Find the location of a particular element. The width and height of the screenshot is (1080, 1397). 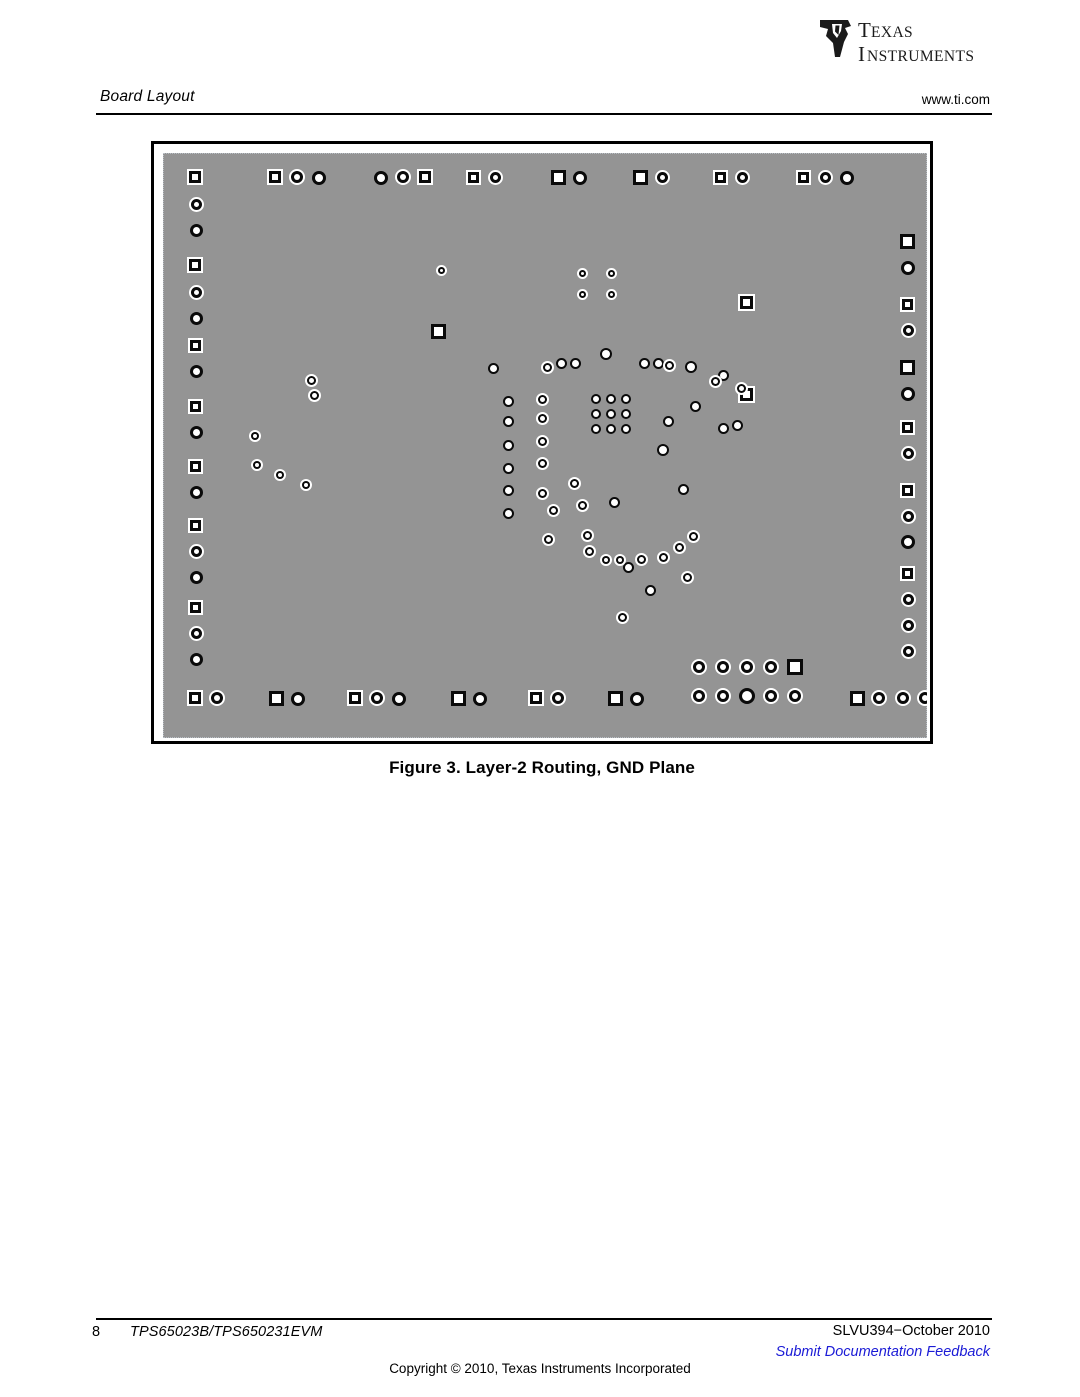

figure-caption: Figure 3. Layer-2 Routing, GND Plane is located at coordinates (542, 767).